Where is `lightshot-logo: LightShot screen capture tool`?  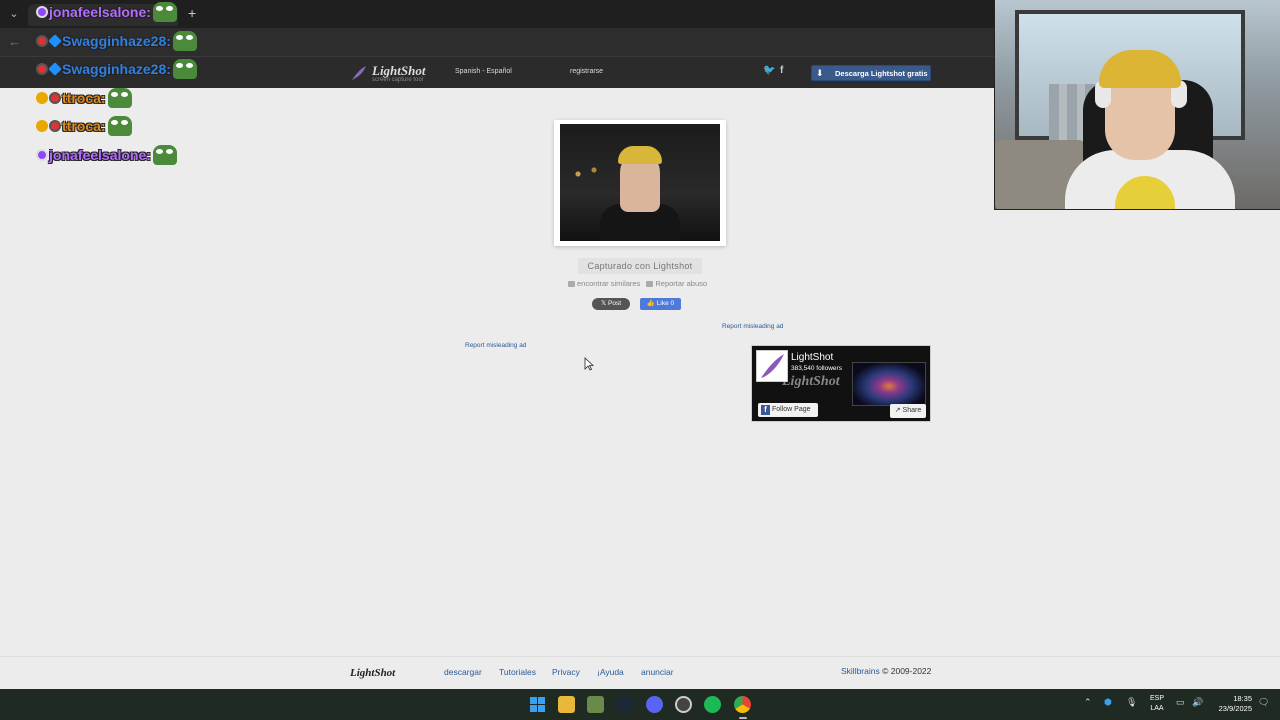 lightshot-logo: LightShot screen capture tool is located at coordinates (395, 74).